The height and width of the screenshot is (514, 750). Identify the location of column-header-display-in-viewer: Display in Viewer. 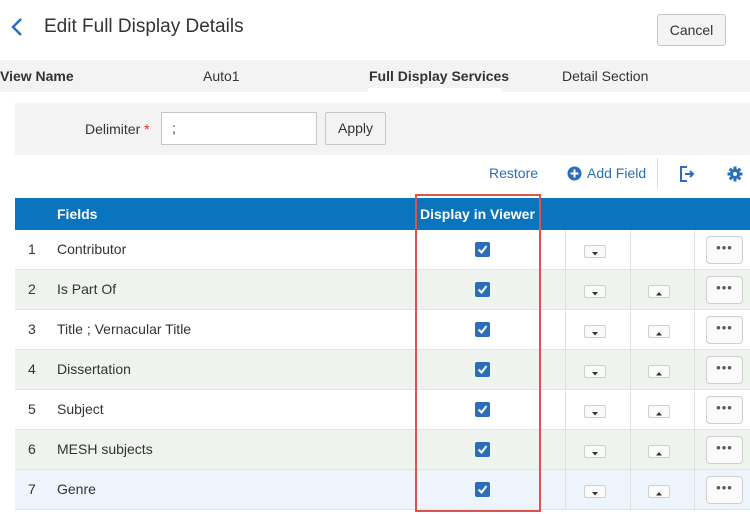
(477, 214).